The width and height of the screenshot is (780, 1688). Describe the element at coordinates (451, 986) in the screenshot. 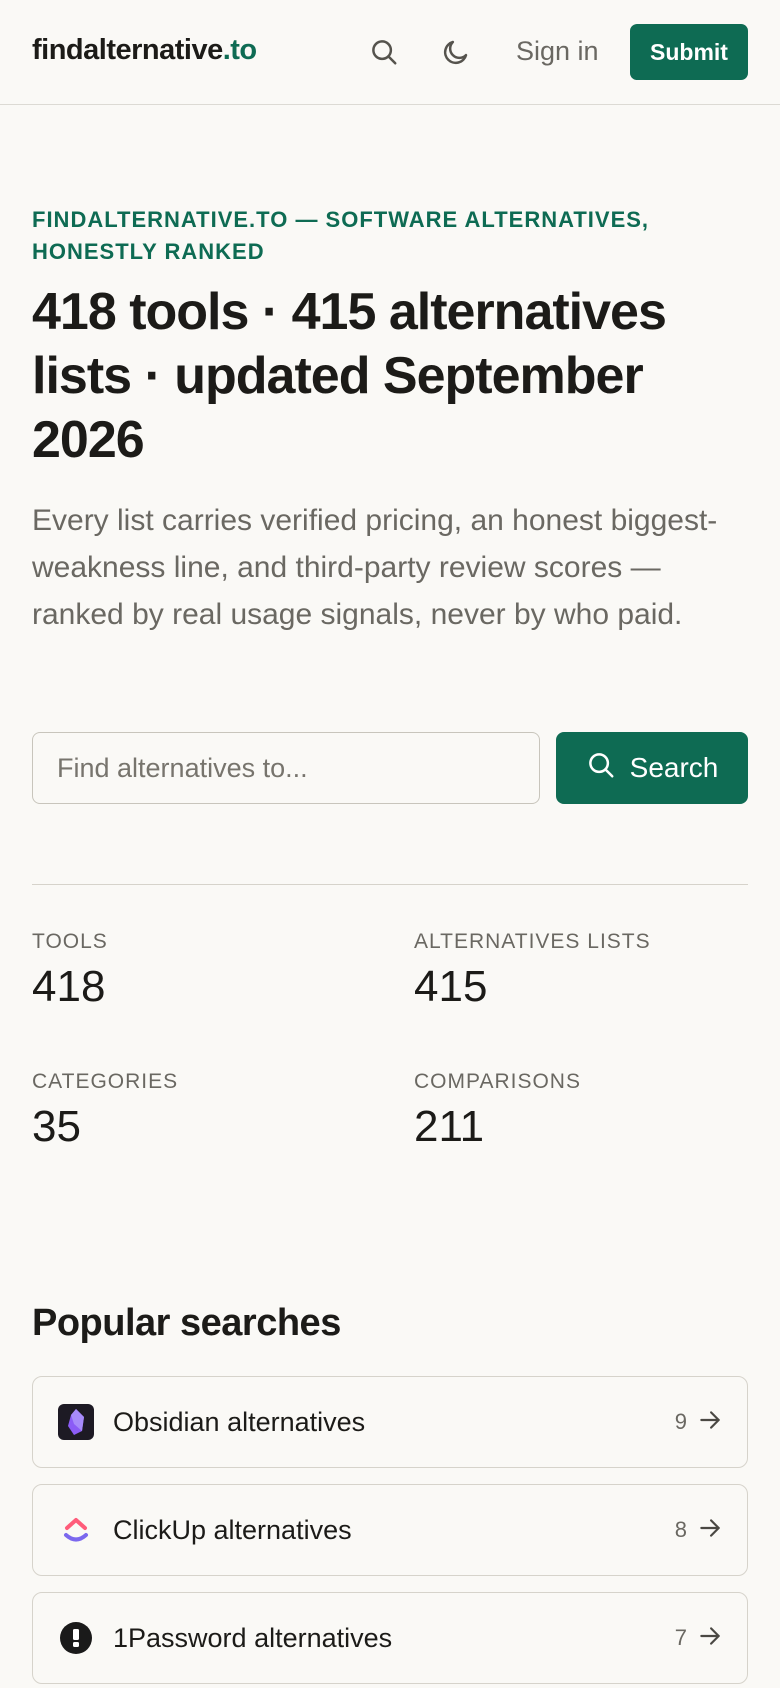

I see `stat-value: 415` at that location.